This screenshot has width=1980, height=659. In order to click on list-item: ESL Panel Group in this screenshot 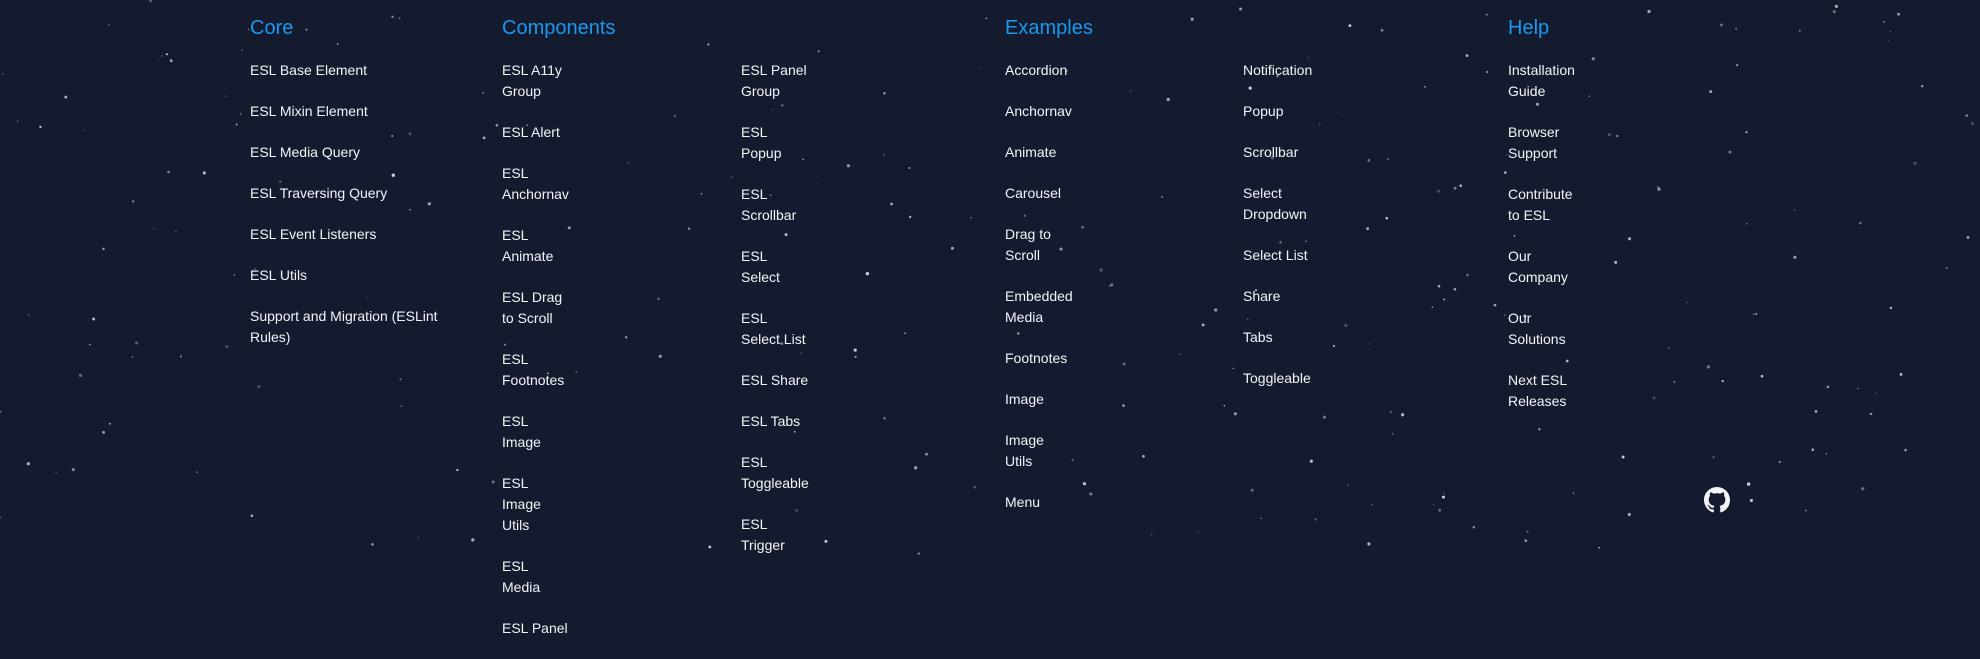, I will do `click(775, 81)`.